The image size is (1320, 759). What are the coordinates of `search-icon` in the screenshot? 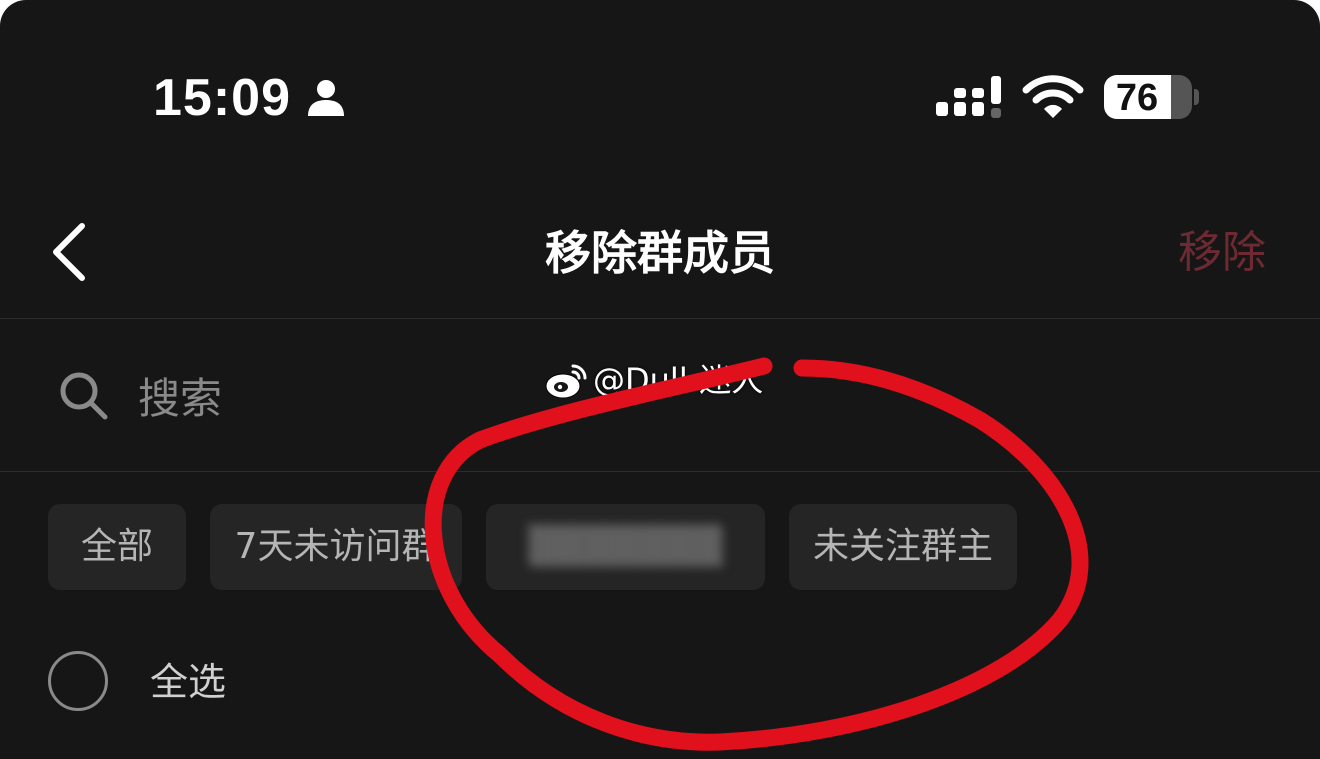 It's located at (84, 396).